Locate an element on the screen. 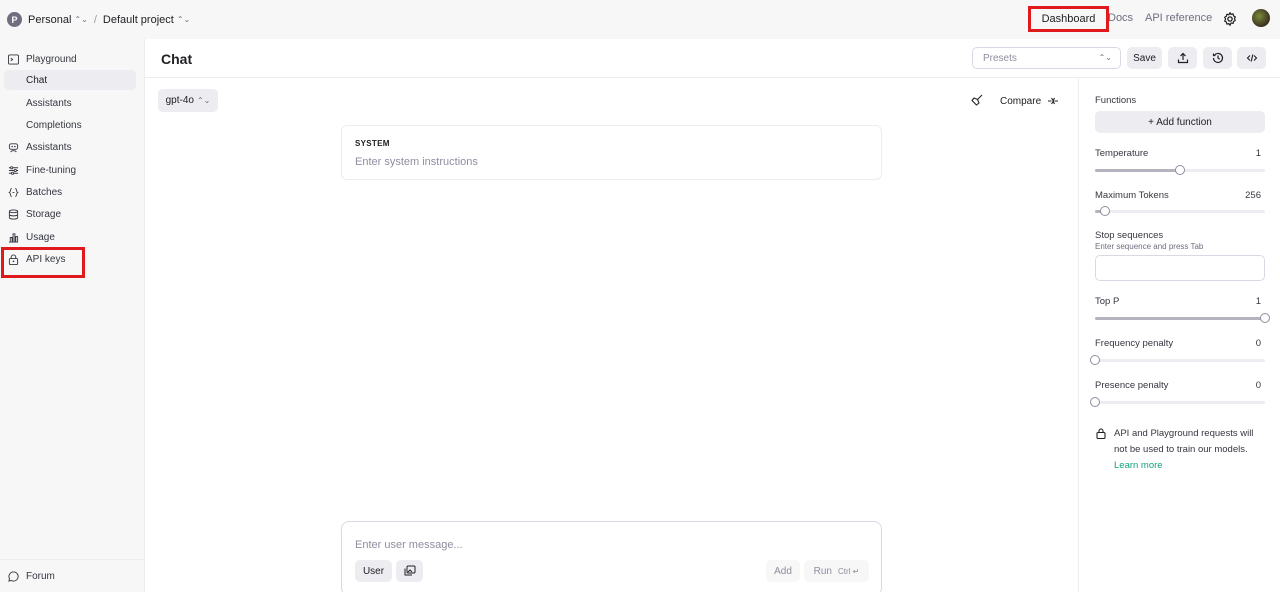 The image size is (1280, 592). save-button: Save is located at coordinates (1144, 58).